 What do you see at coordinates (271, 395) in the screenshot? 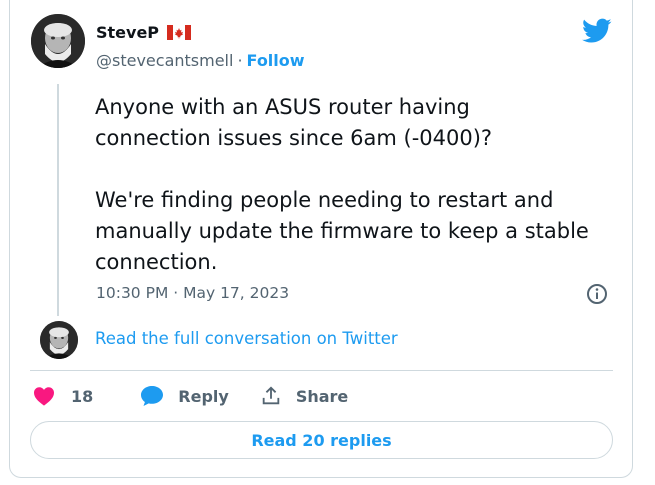
I see `share-upload-icon` at bounding box center [271, 395].